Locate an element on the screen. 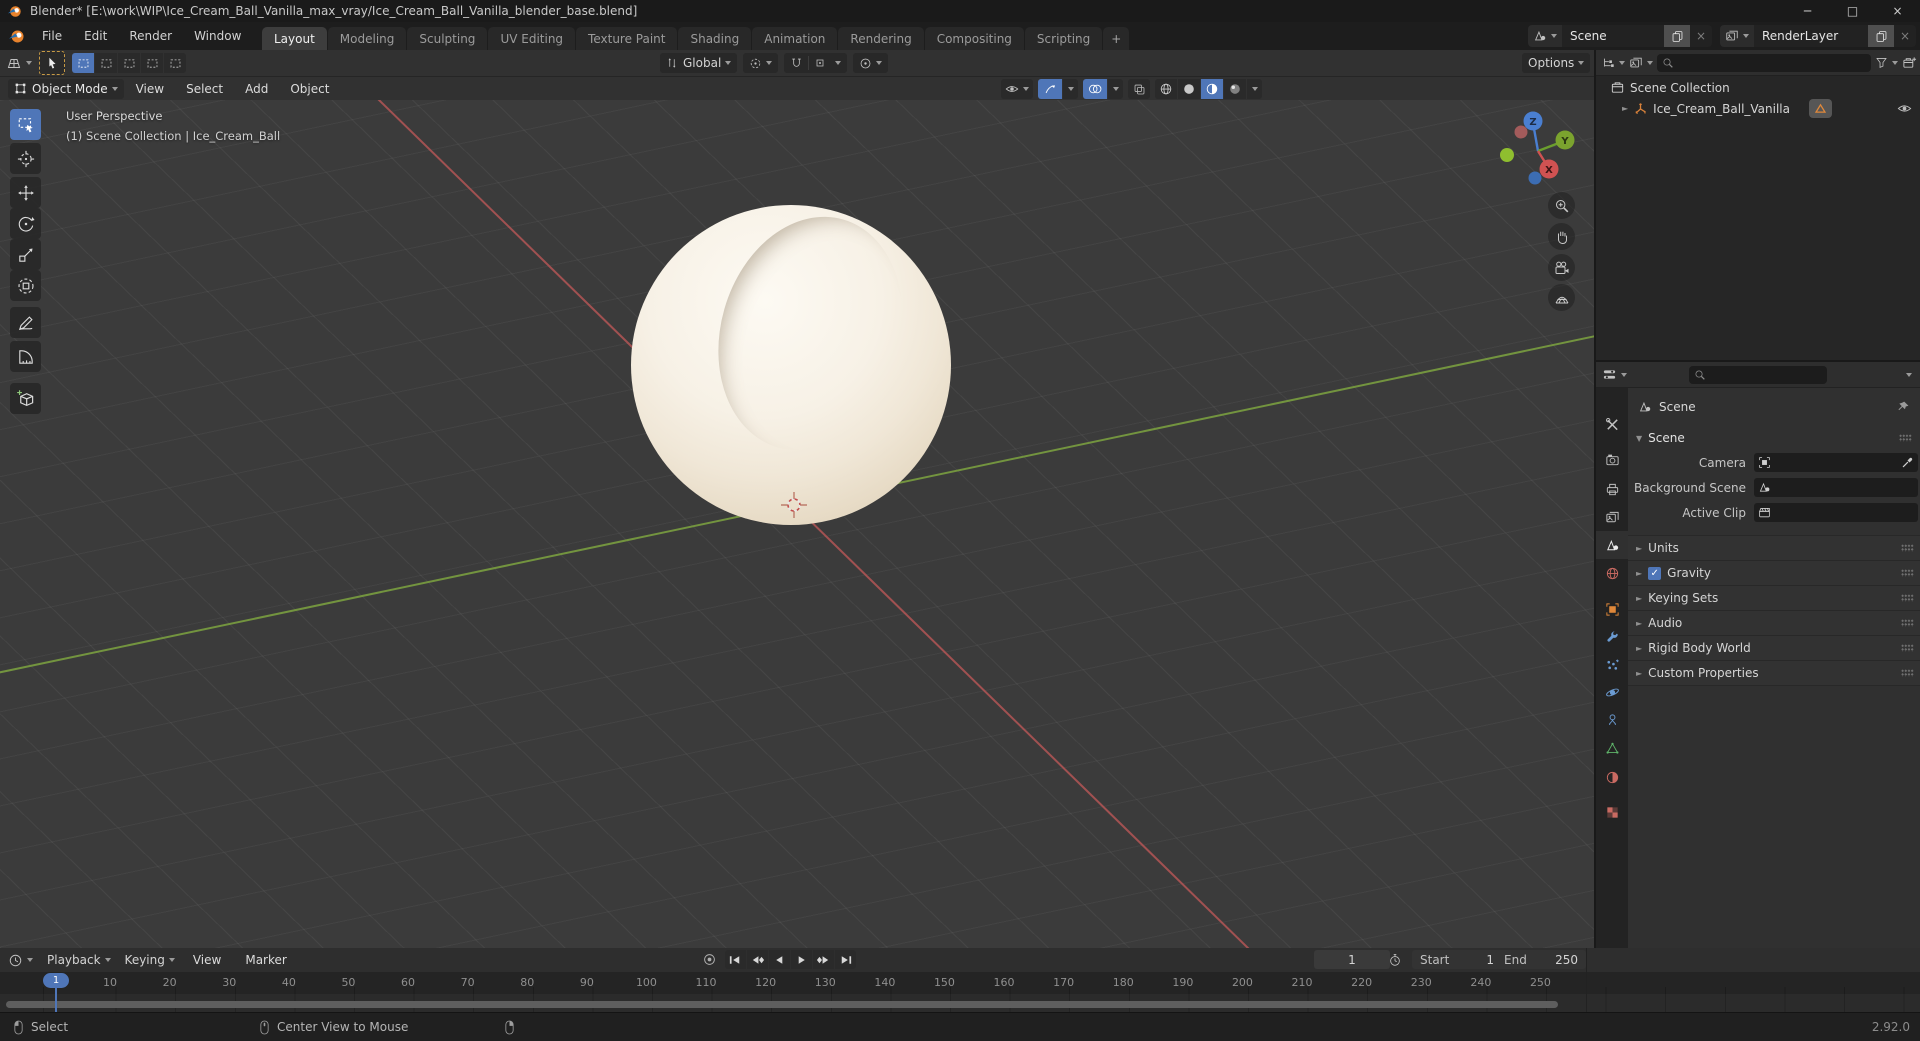  options-dropdown: Options is located at coordinates (1556, 63).